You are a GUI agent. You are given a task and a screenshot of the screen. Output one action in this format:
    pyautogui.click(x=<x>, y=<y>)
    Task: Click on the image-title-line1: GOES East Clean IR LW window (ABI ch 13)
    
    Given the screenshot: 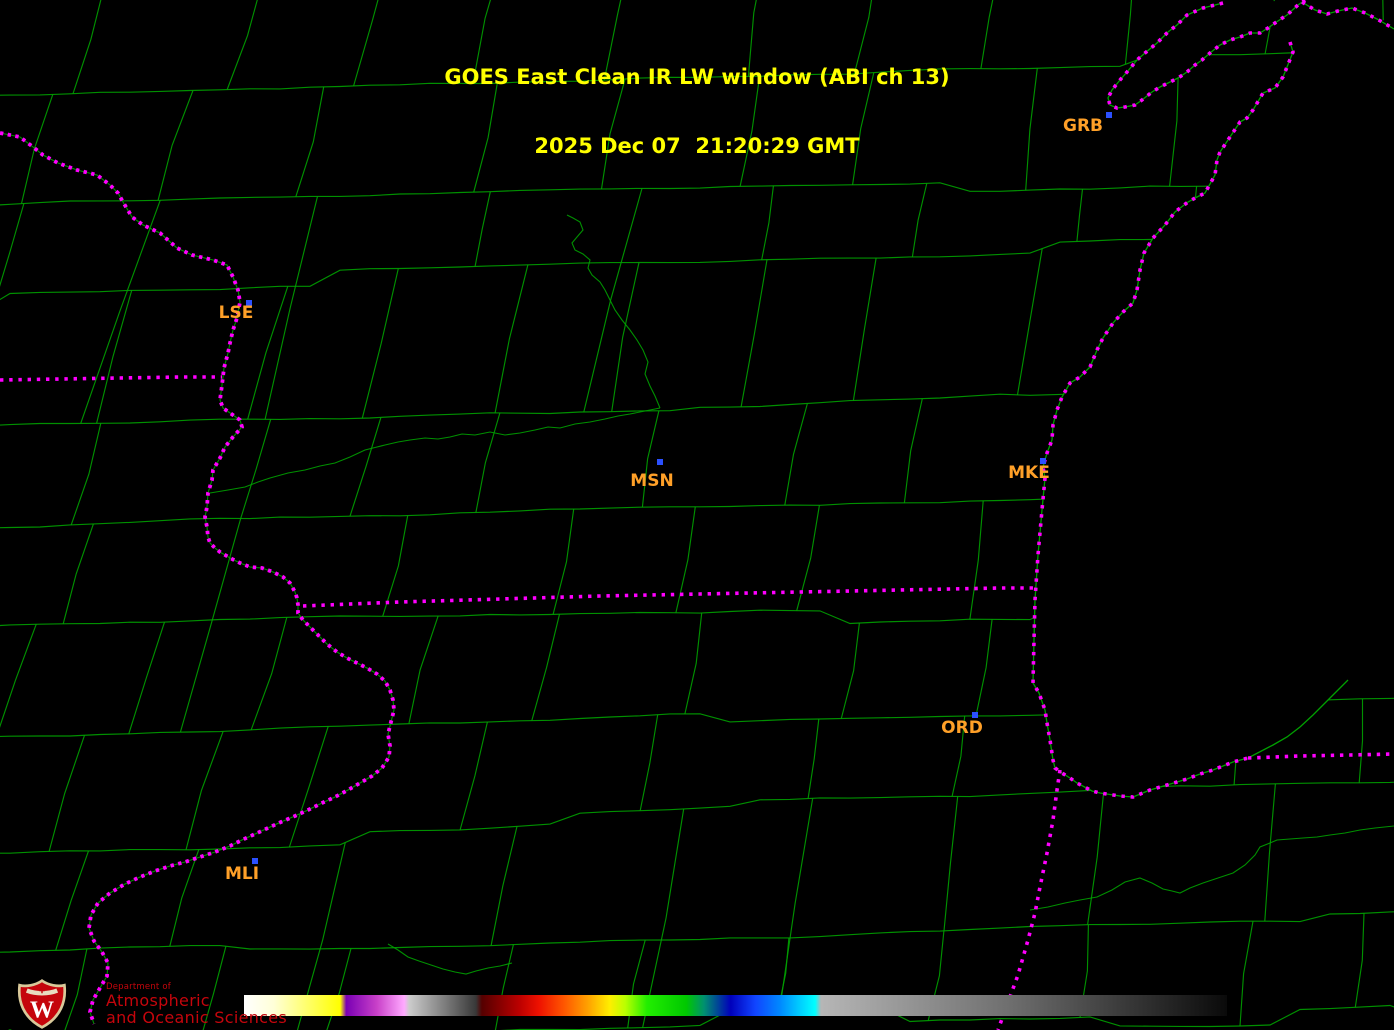 What is the action you would take?
    pyautogui.click(x=697, y=77)
    